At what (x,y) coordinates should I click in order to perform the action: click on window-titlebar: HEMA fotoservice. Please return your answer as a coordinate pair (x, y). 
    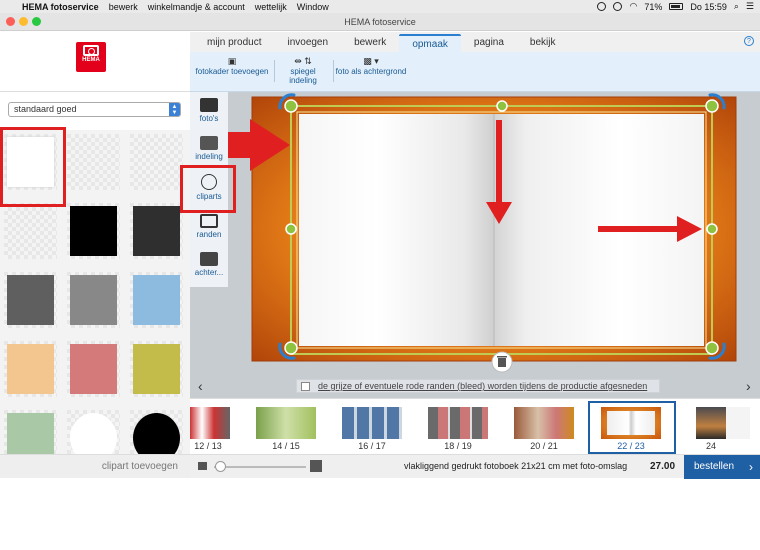
    Looking at the image, I should click on (380, 22).